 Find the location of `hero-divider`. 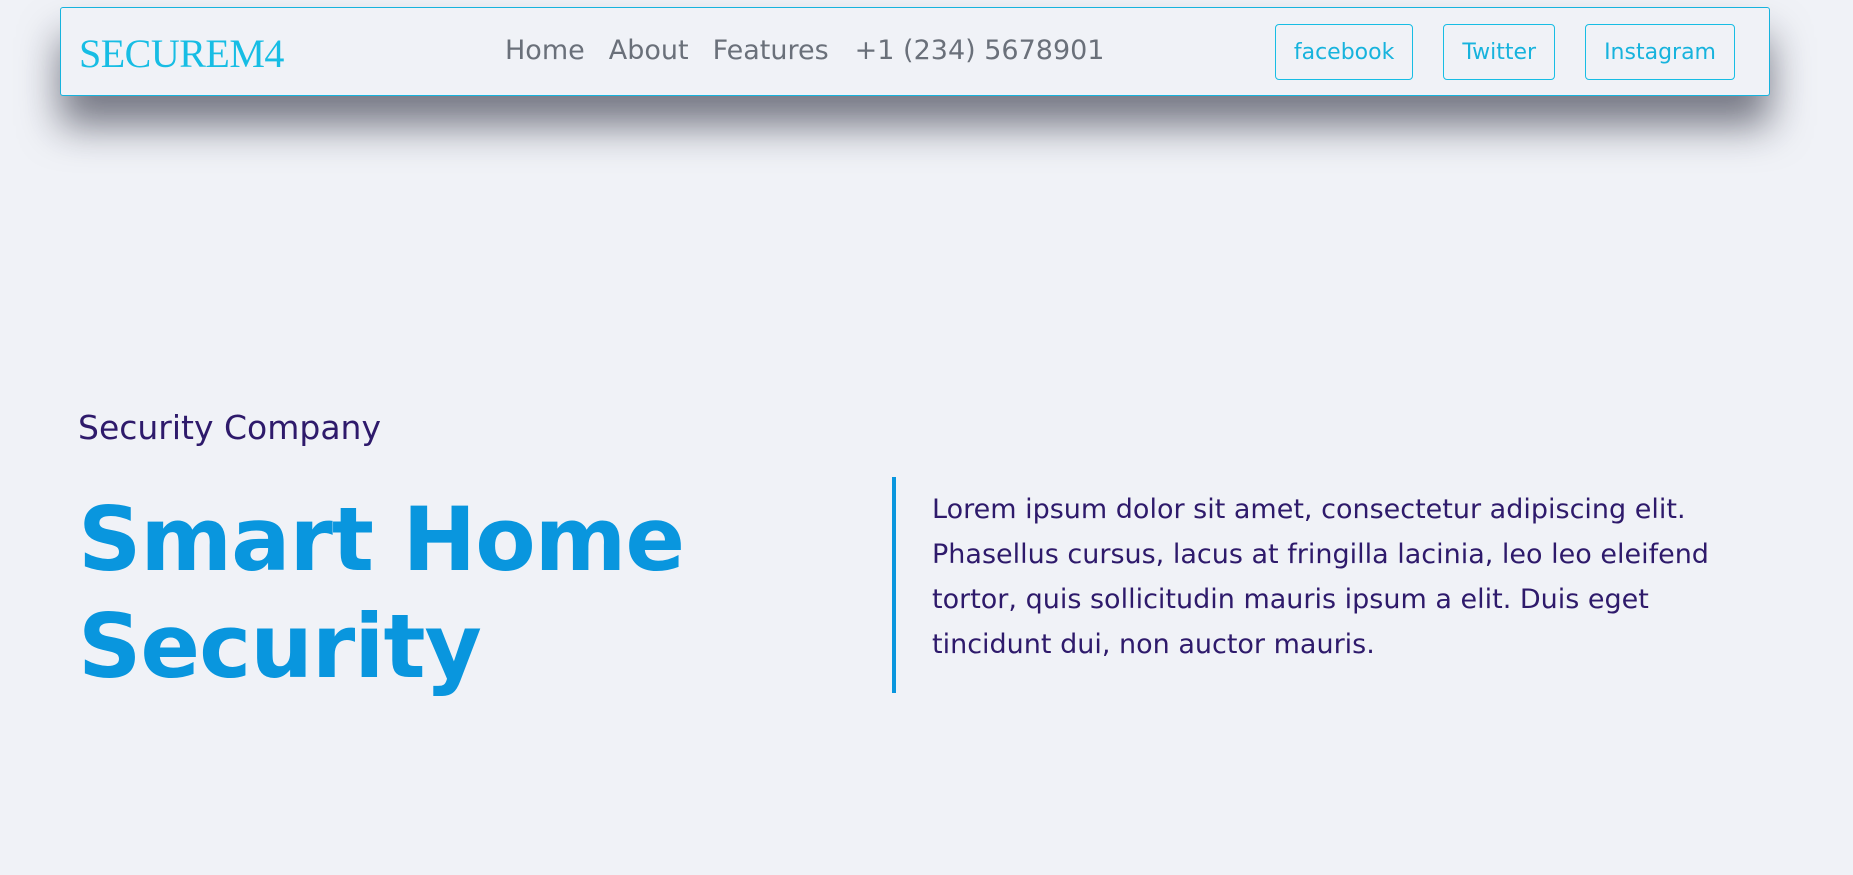

hero-divider is located at coordinates (894, 585).